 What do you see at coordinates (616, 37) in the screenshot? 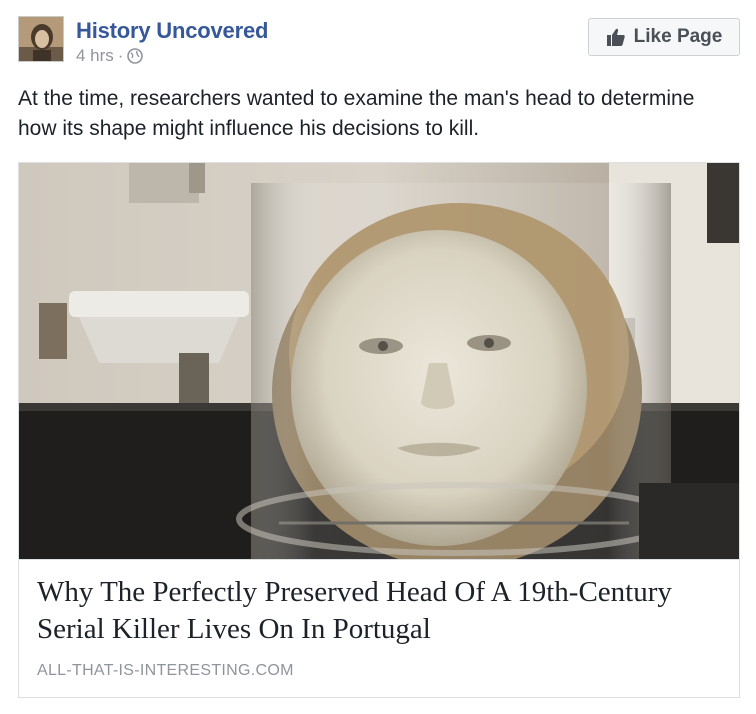
I see `thumbs-up-icon` at bounding box center [616, 37].